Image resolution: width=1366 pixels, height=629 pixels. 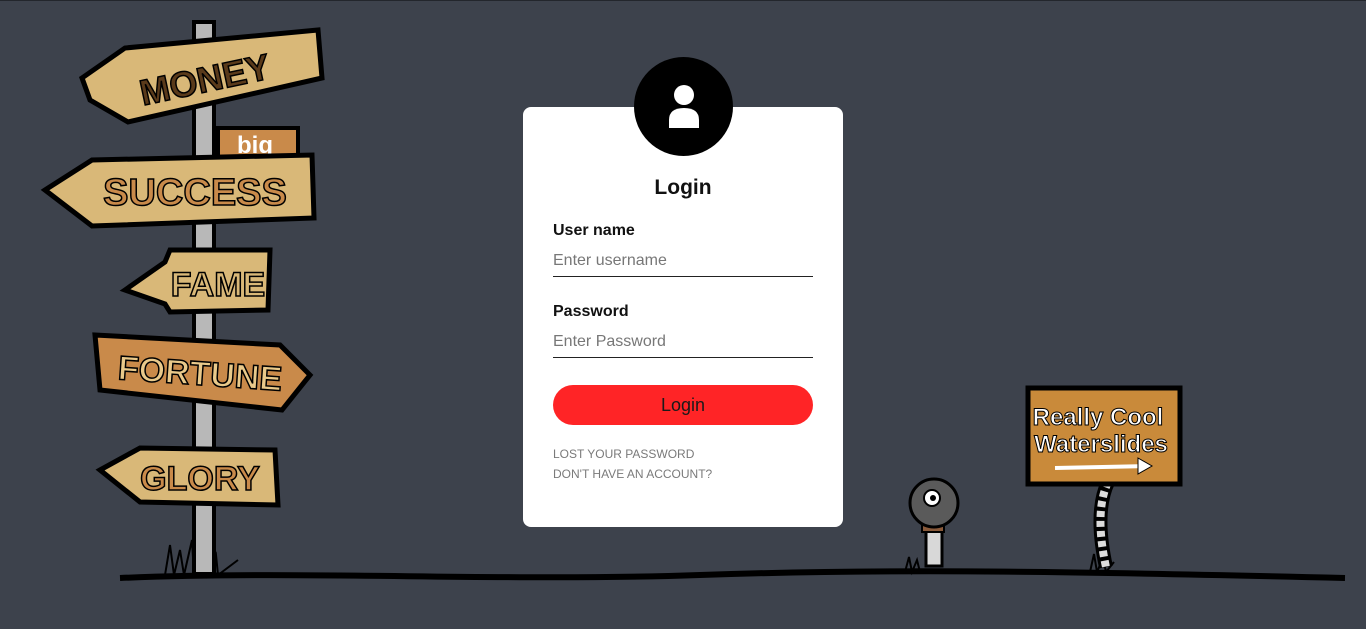 What do you see at coordinates (683, 261) in the screenshot?
I see `username-input` at bounding box center [683, 261].